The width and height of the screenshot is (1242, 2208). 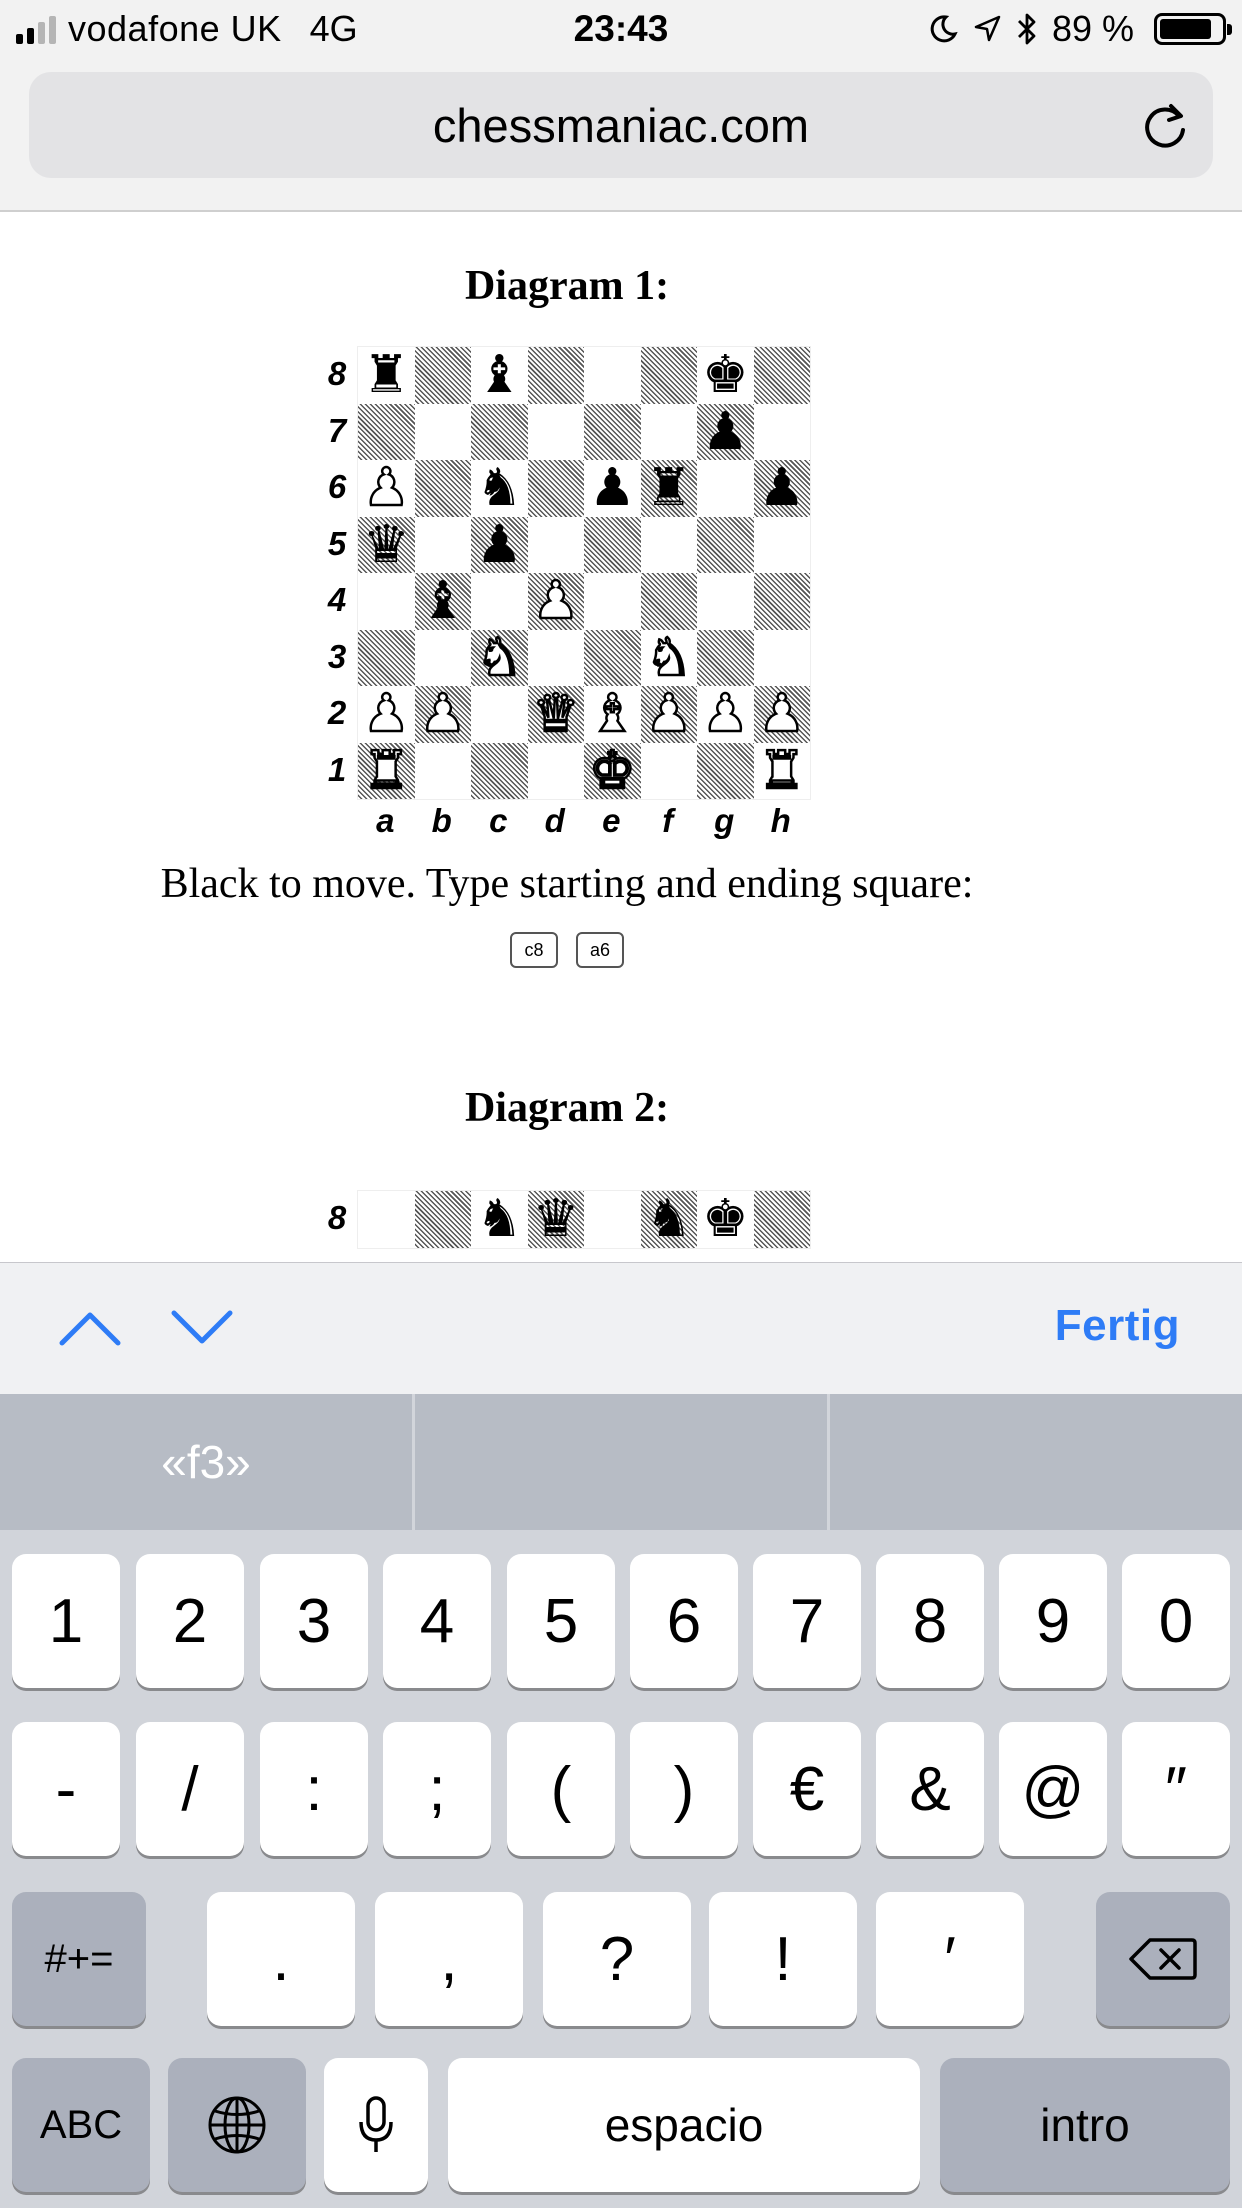 I want to click on dictation-key, so click(x=376, y=2125).